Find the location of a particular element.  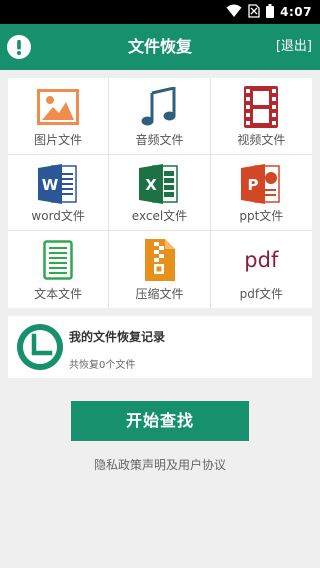

clock-icon is located at coordinates (40, 347).